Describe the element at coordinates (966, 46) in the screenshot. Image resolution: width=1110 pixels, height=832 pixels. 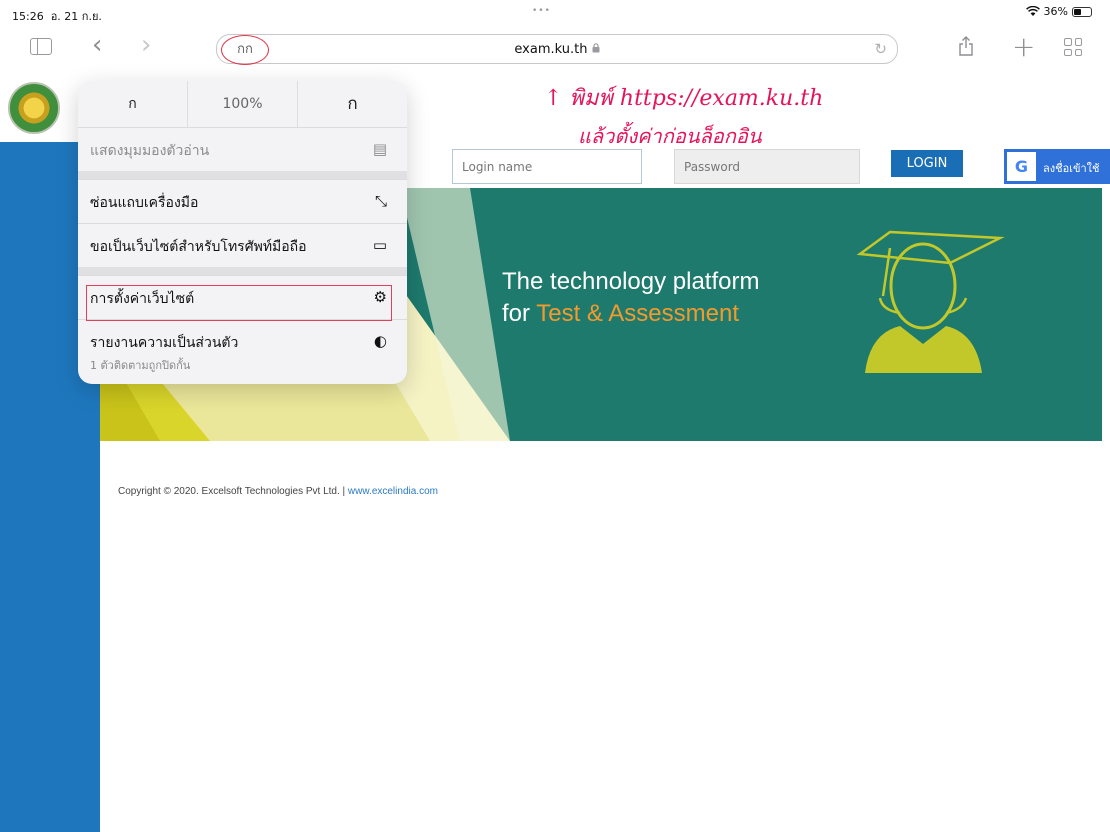
I see `share-icon` at that location.